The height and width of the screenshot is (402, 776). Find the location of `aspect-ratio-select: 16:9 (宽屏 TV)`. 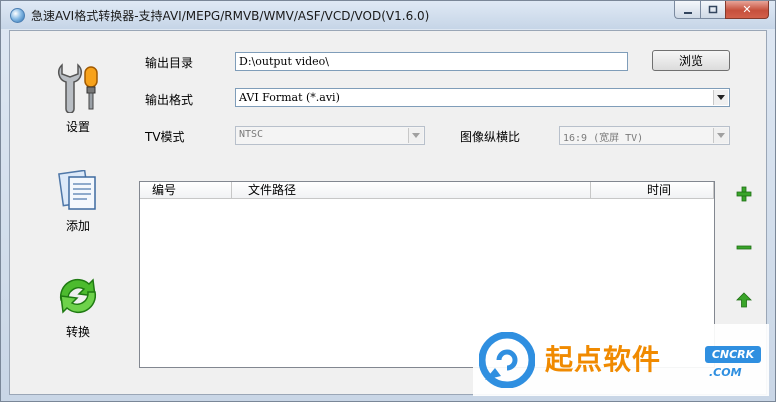

aspect-ratio-select: 16:9 (宽屏 TV) is located at coordinates (644, 135).